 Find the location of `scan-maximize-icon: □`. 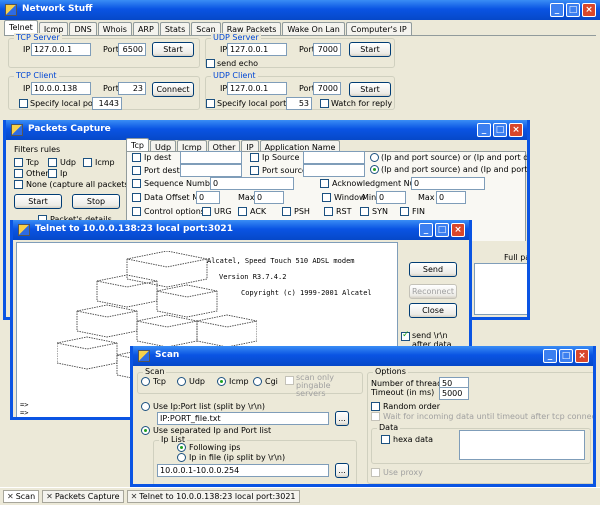

scan-maximize-icon: □ is located at coordinates (566, 356).